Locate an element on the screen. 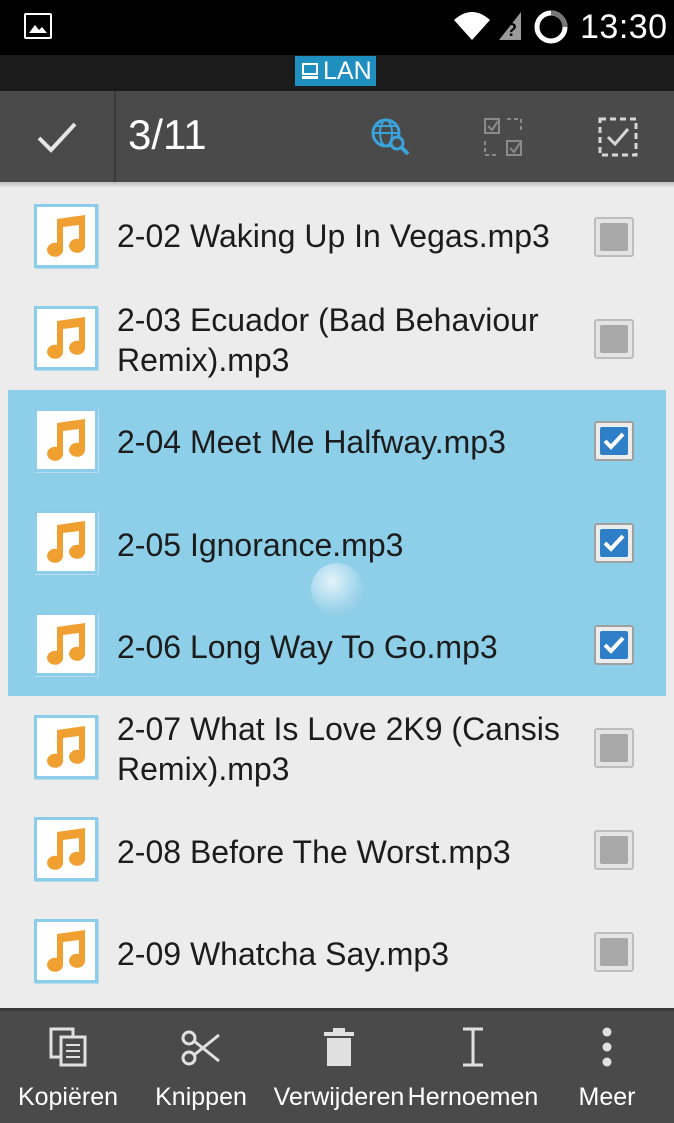 This screenshot has width=674, height=1123. cut-label: Knippen is located at coordinates (201, 1097).